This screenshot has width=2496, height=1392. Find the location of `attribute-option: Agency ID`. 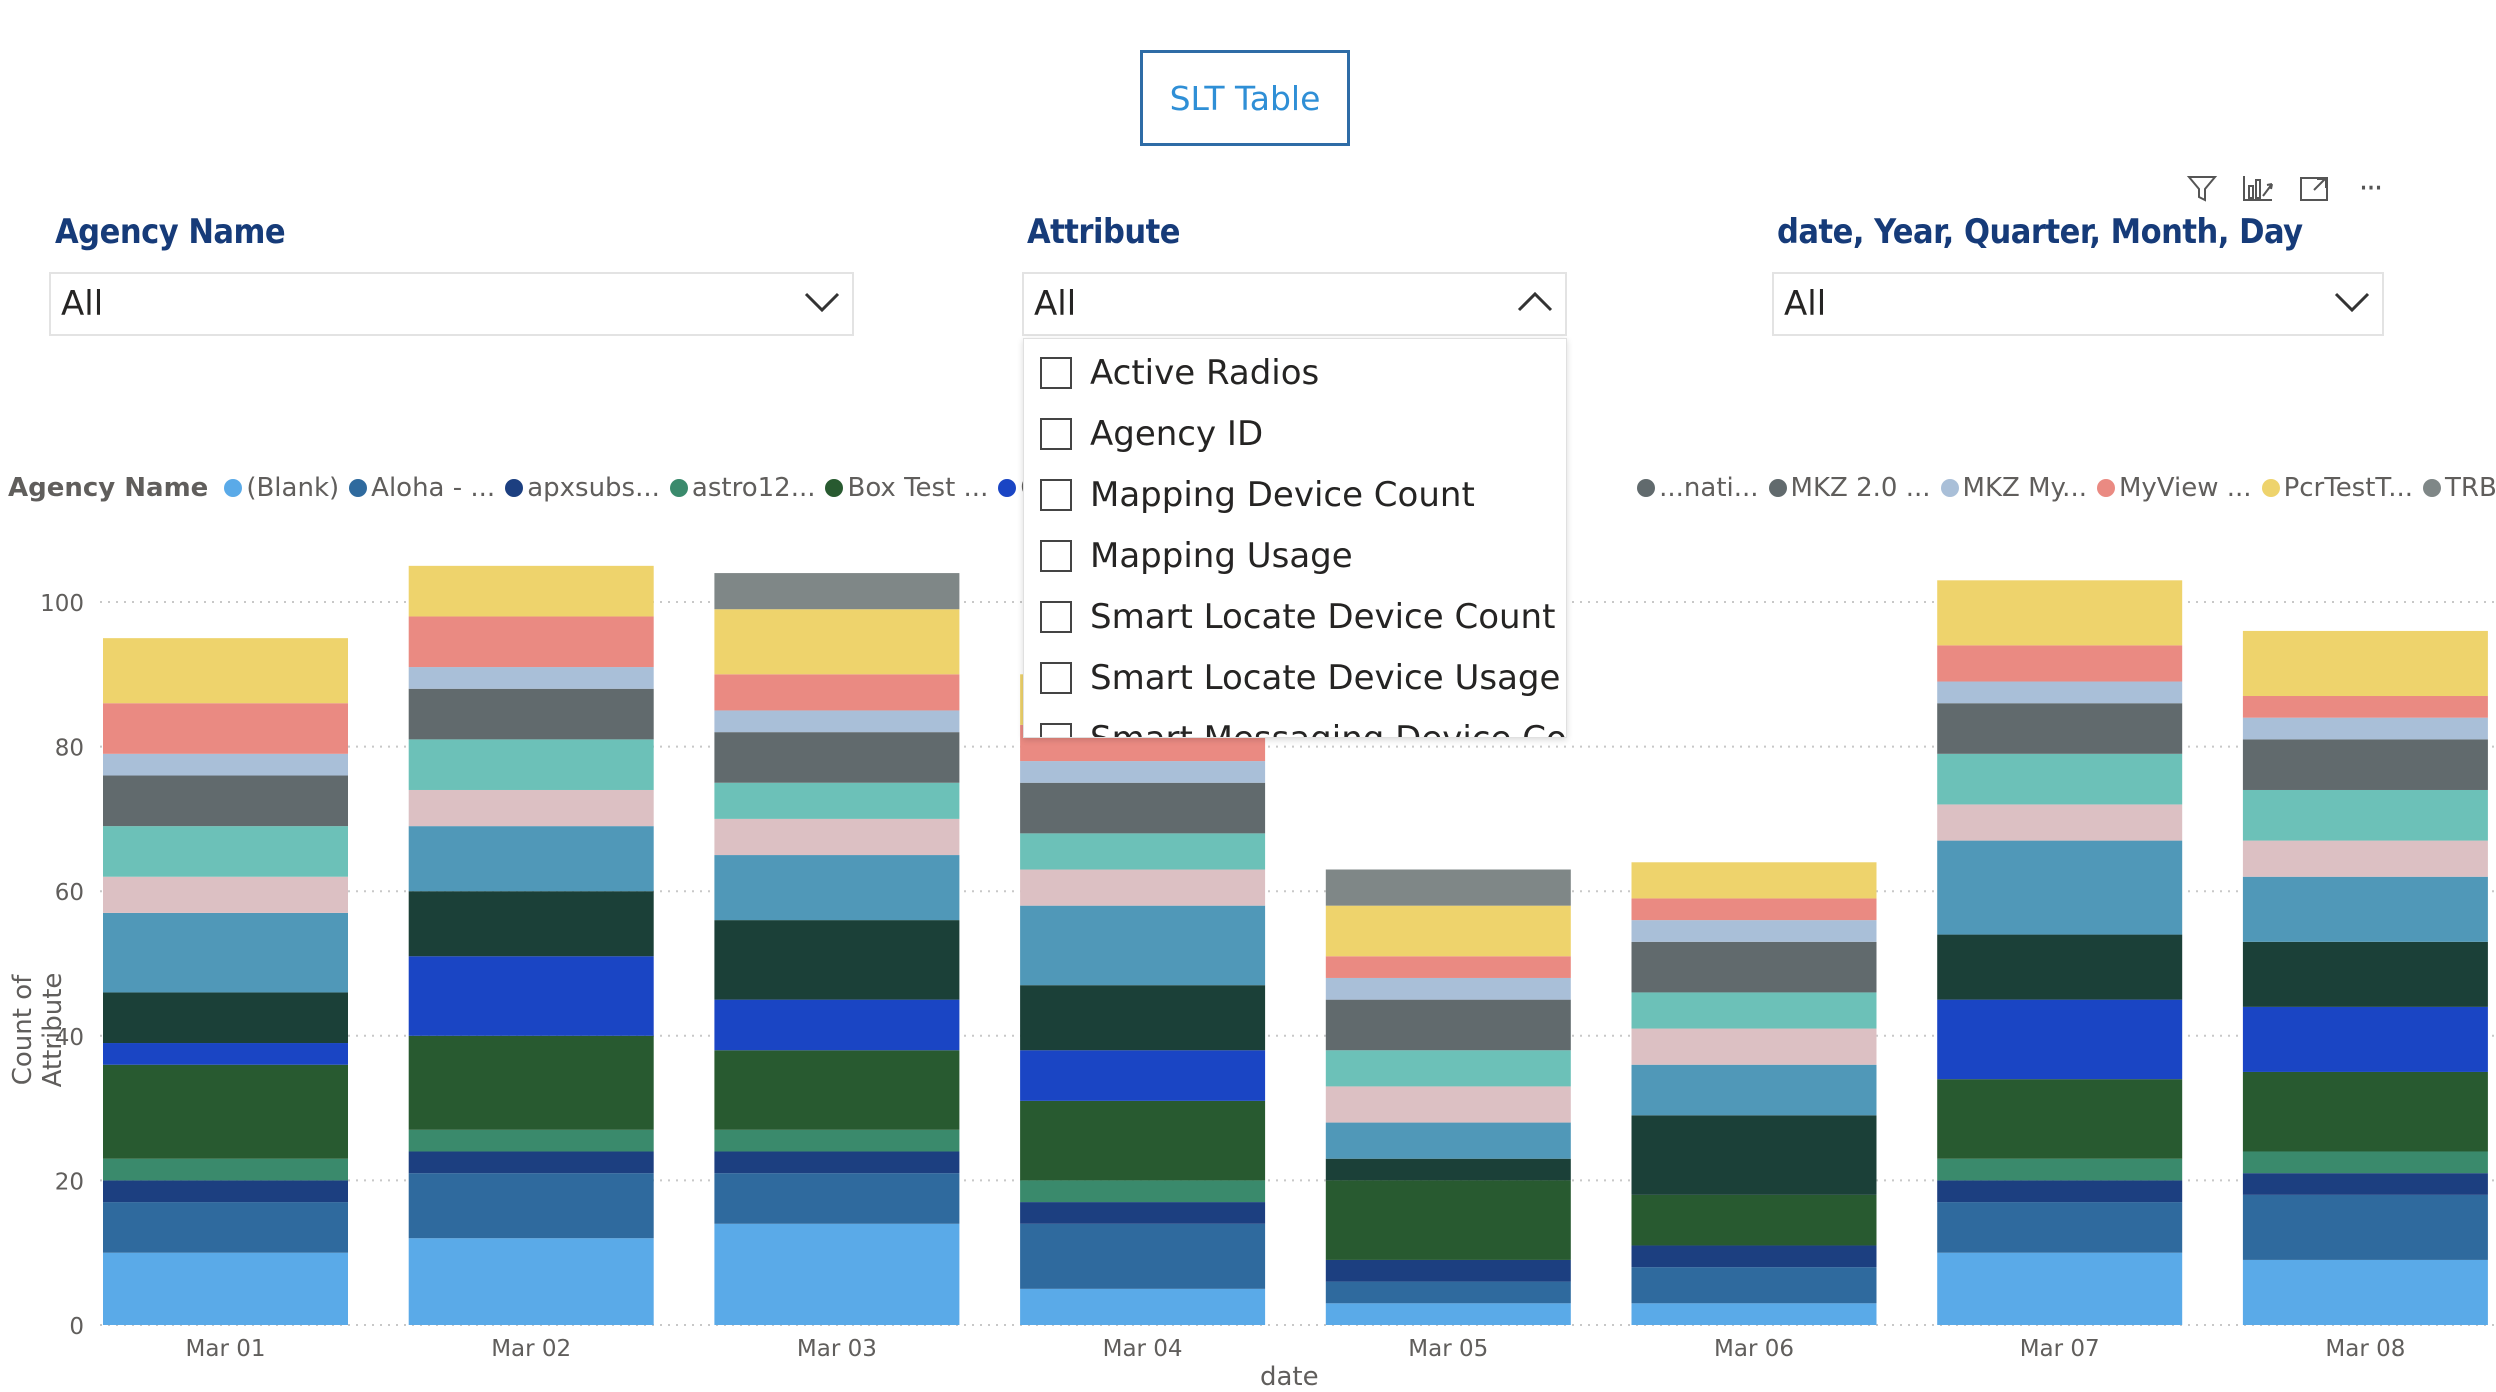

attribute-option: Agency ID is located at coordinates (1151, 434).